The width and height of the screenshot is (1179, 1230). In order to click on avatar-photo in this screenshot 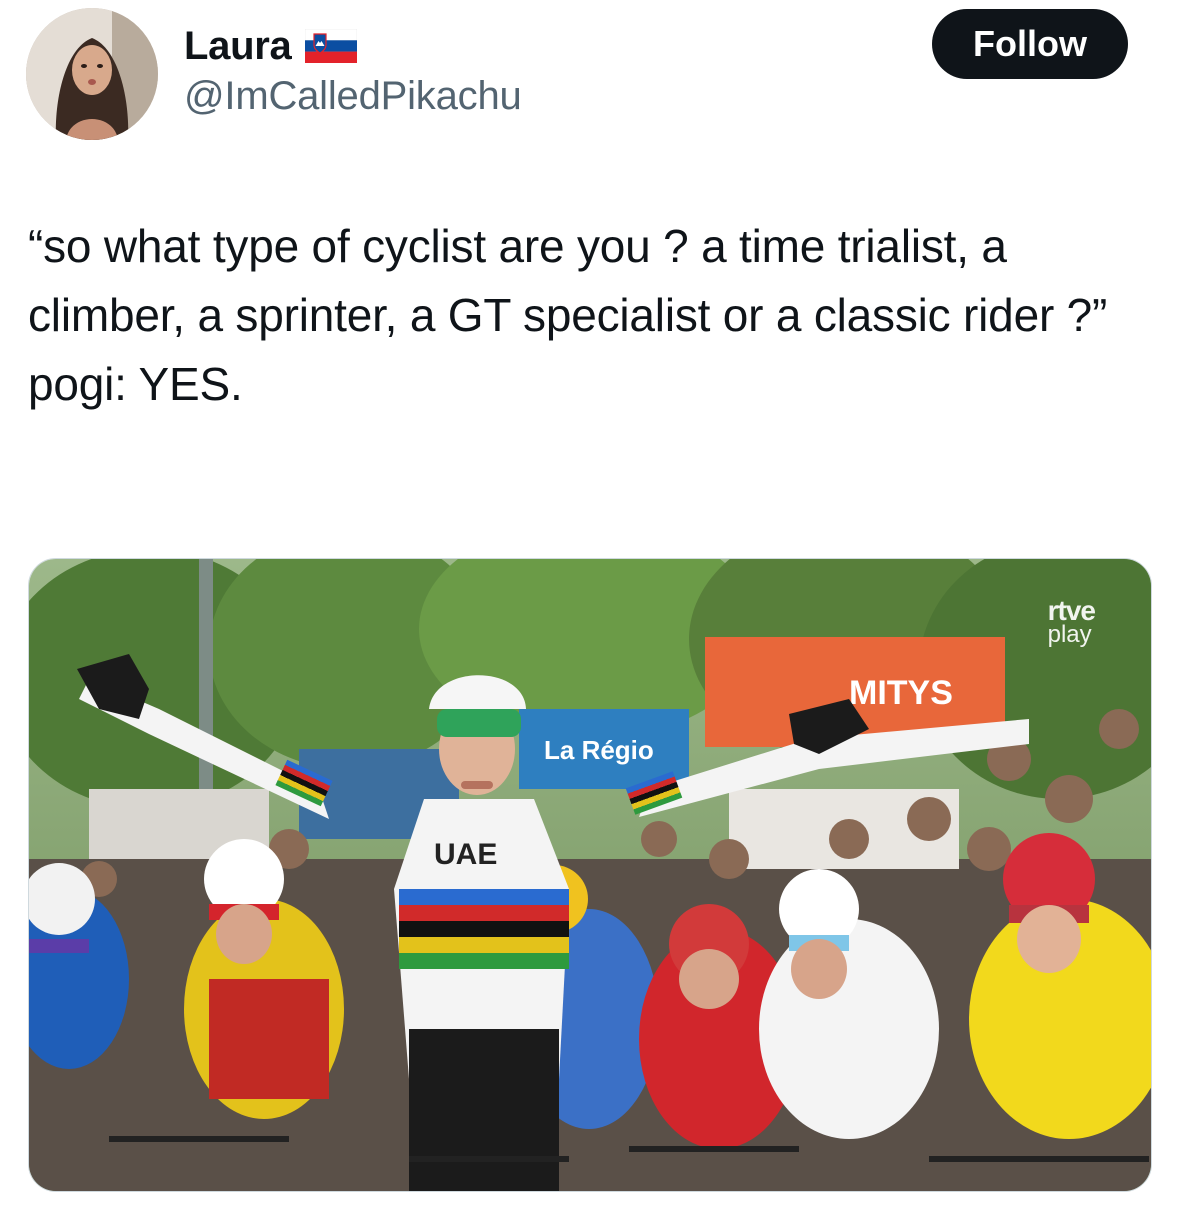, I will do `click(92, 74)`.